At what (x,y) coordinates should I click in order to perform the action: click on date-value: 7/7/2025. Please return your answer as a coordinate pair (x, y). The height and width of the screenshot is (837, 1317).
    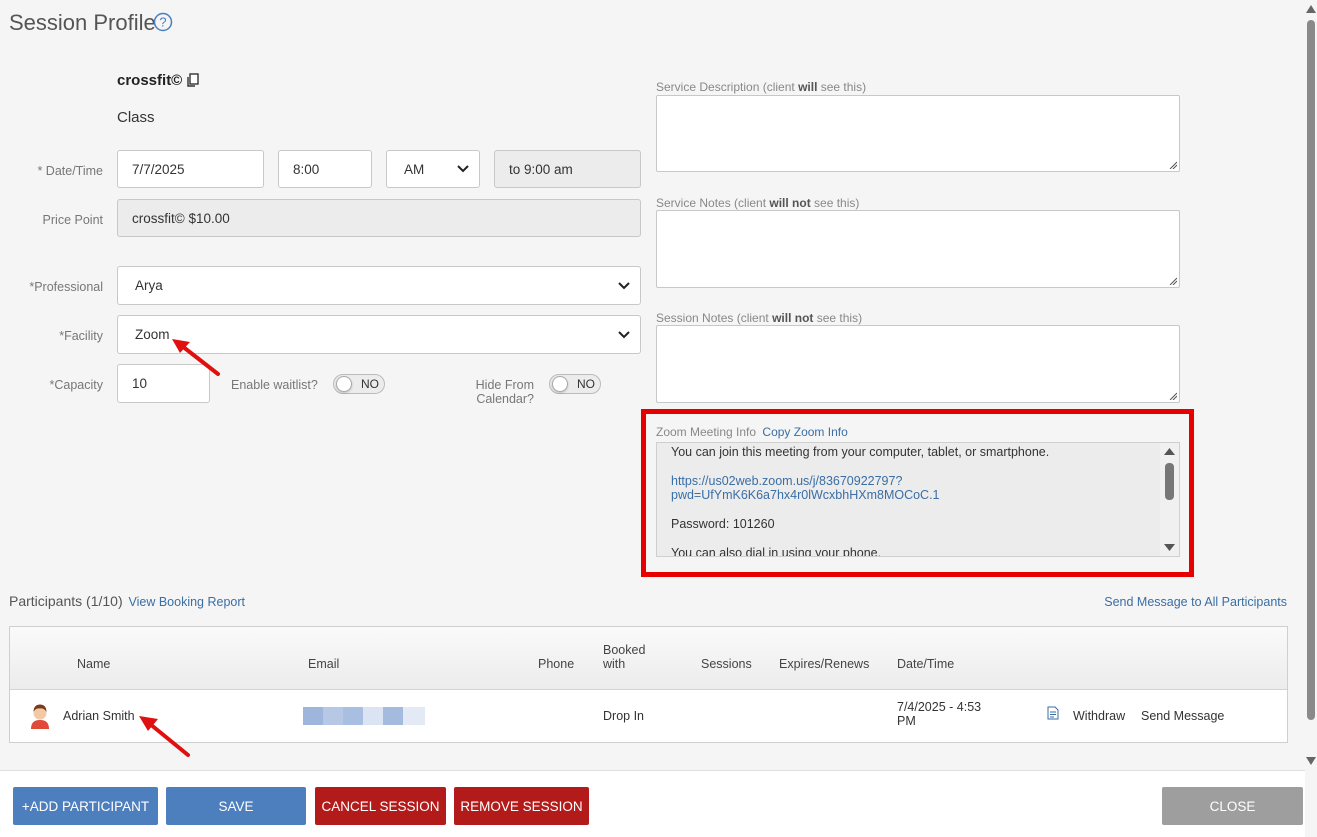
    Looking at the image, I should click on (158, 169).